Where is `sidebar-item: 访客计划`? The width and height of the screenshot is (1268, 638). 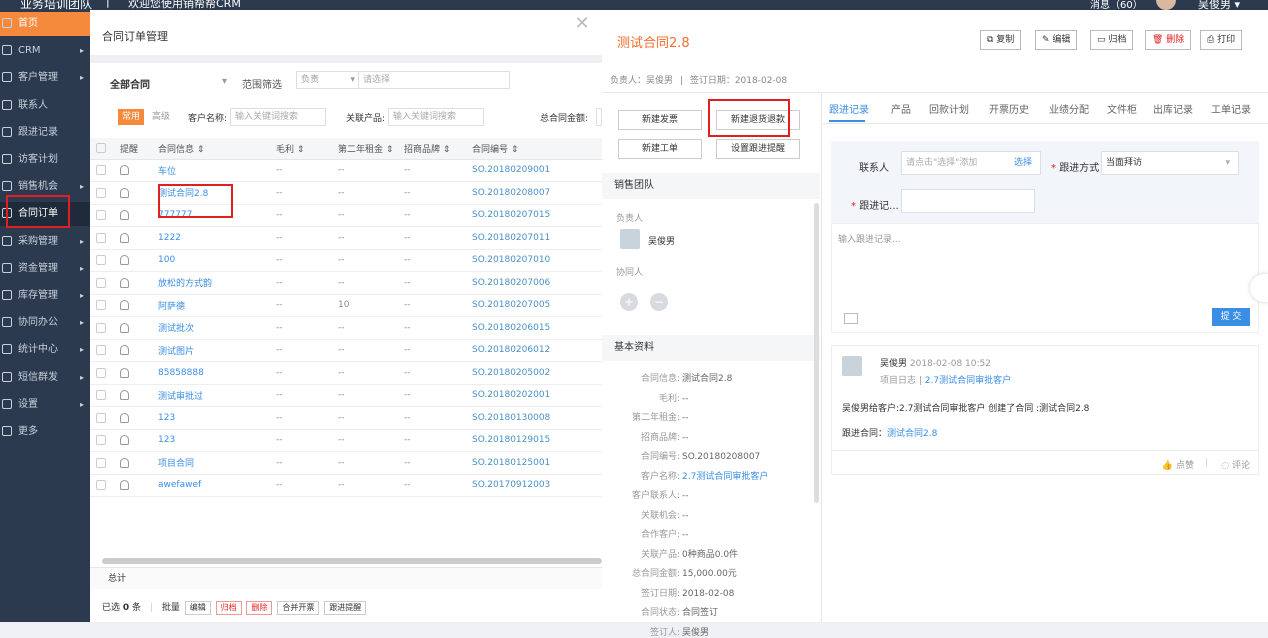
sidebar-item: 访客计划 is located at coordinates (45, 160).